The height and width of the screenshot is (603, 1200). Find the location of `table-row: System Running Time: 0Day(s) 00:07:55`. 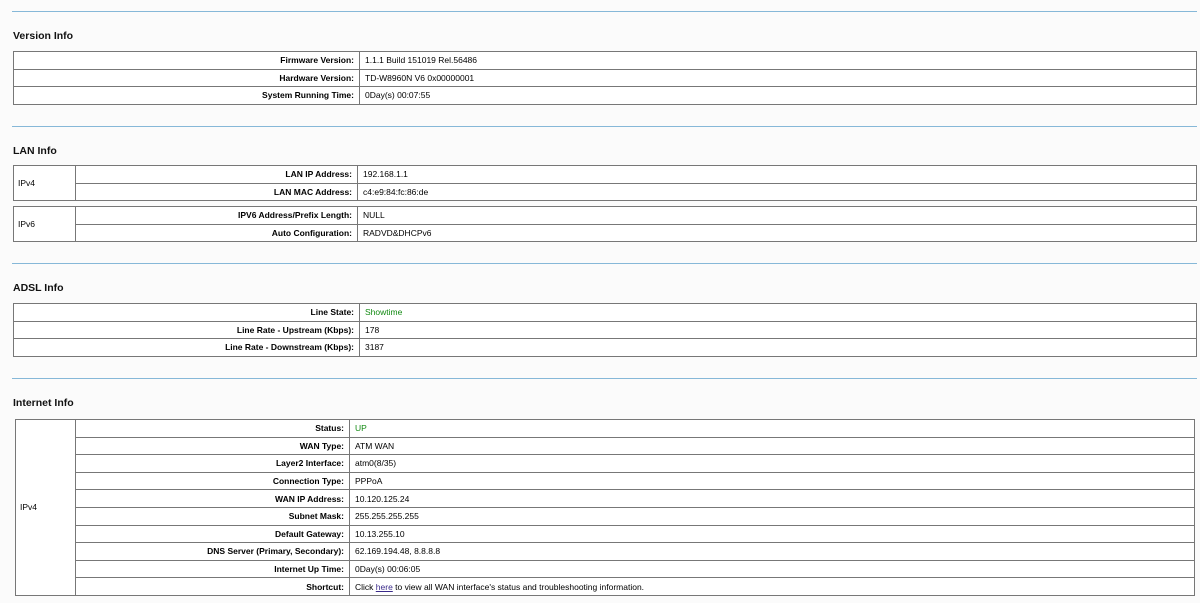

table-row: System Running Time: 0Day(s) 00:07:55 is located at coordinates (605, 95).